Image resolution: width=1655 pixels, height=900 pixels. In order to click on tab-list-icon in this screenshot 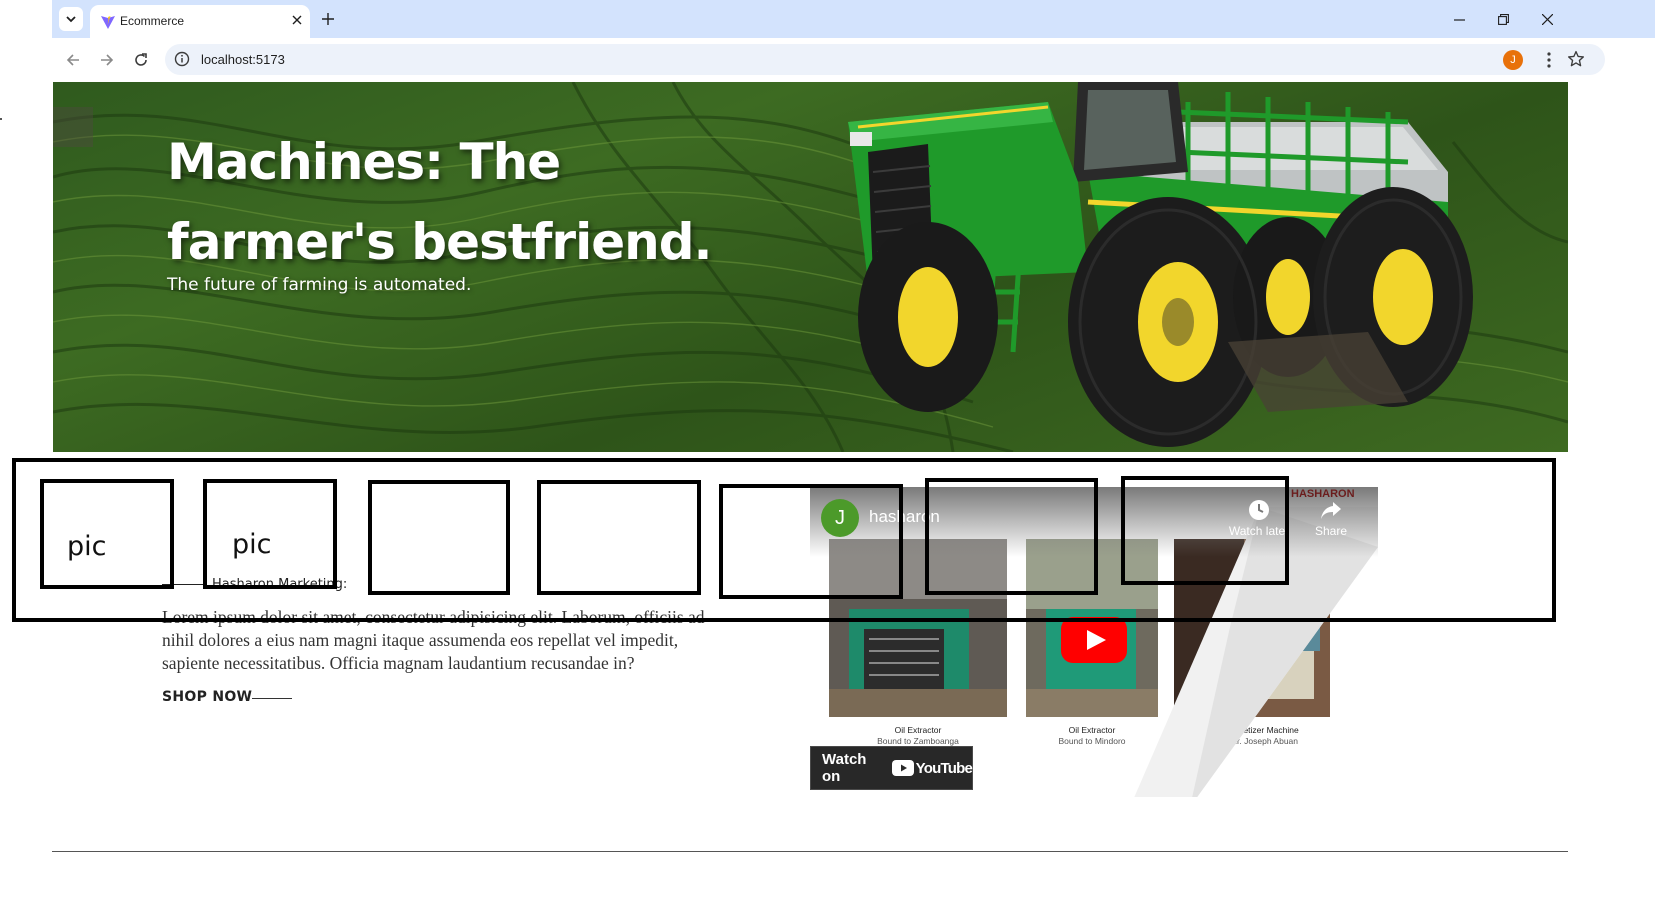, I will do `click(71, 19)`.